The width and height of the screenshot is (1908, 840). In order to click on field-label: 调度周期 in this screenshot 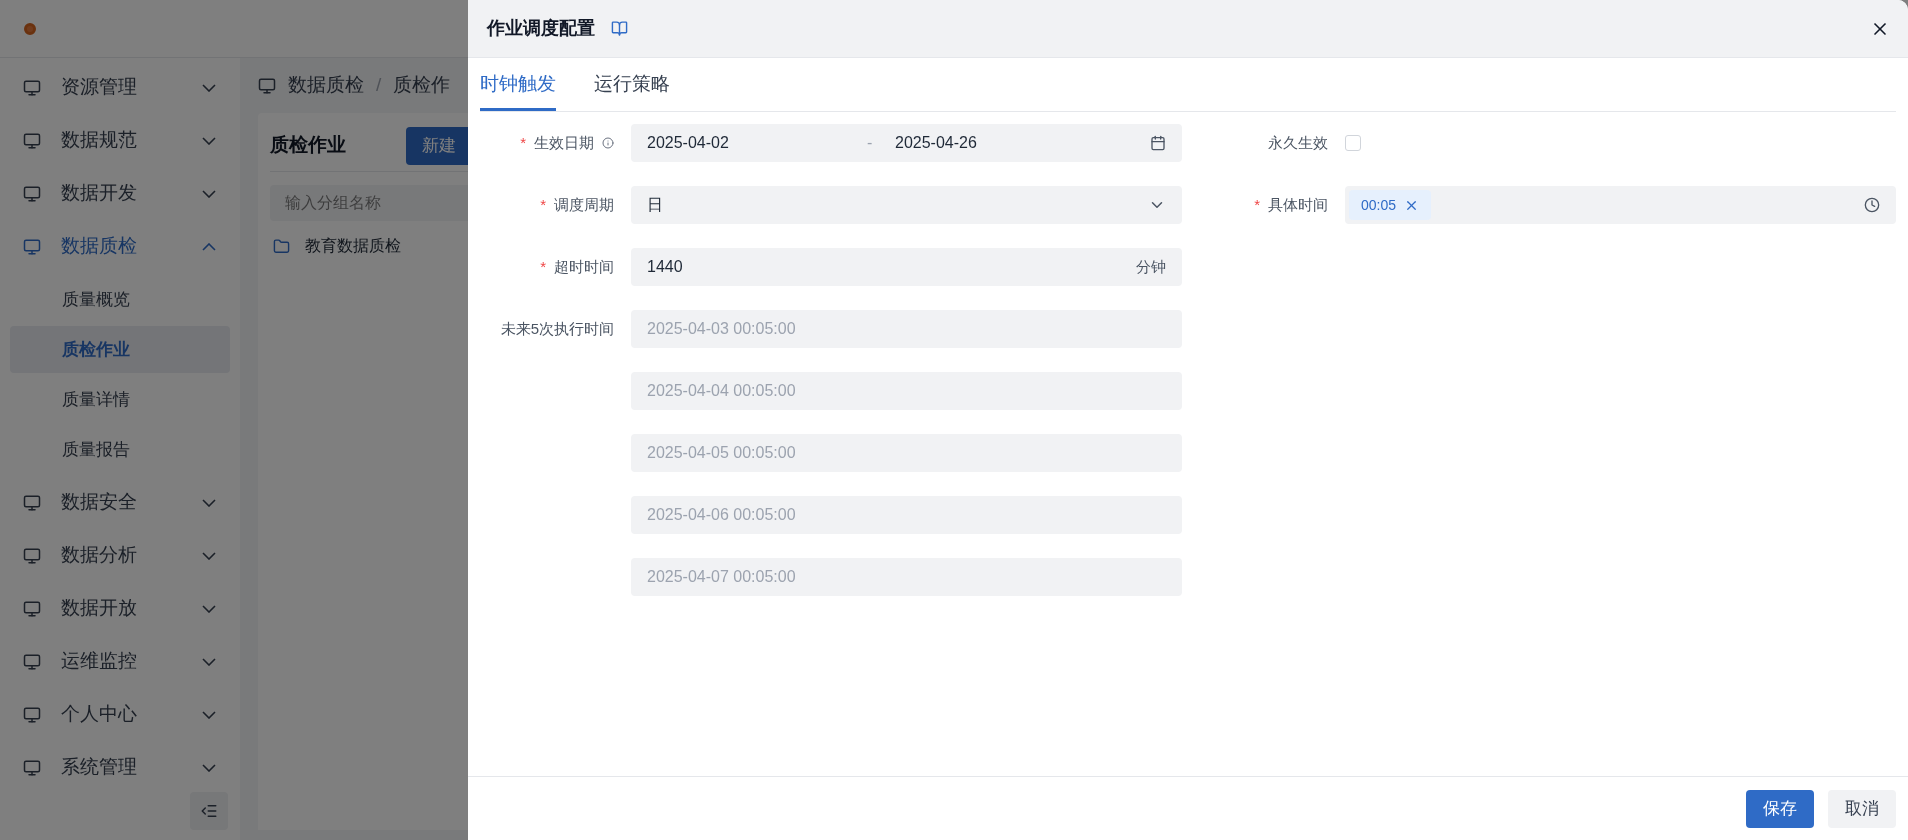, I will do `click(584, 204)`.